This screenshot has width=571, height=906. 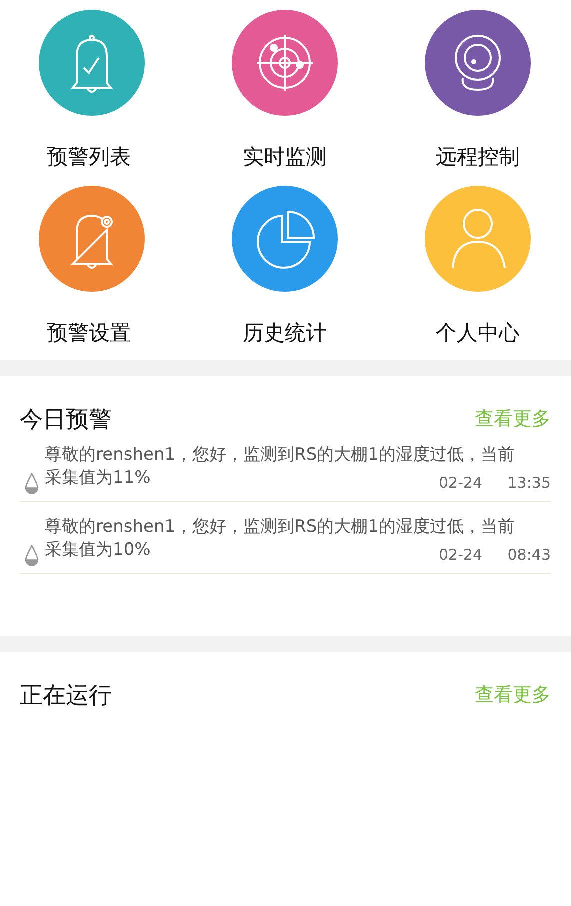 I want to click on section-title: 正在运行, so click(x=66, y=696).